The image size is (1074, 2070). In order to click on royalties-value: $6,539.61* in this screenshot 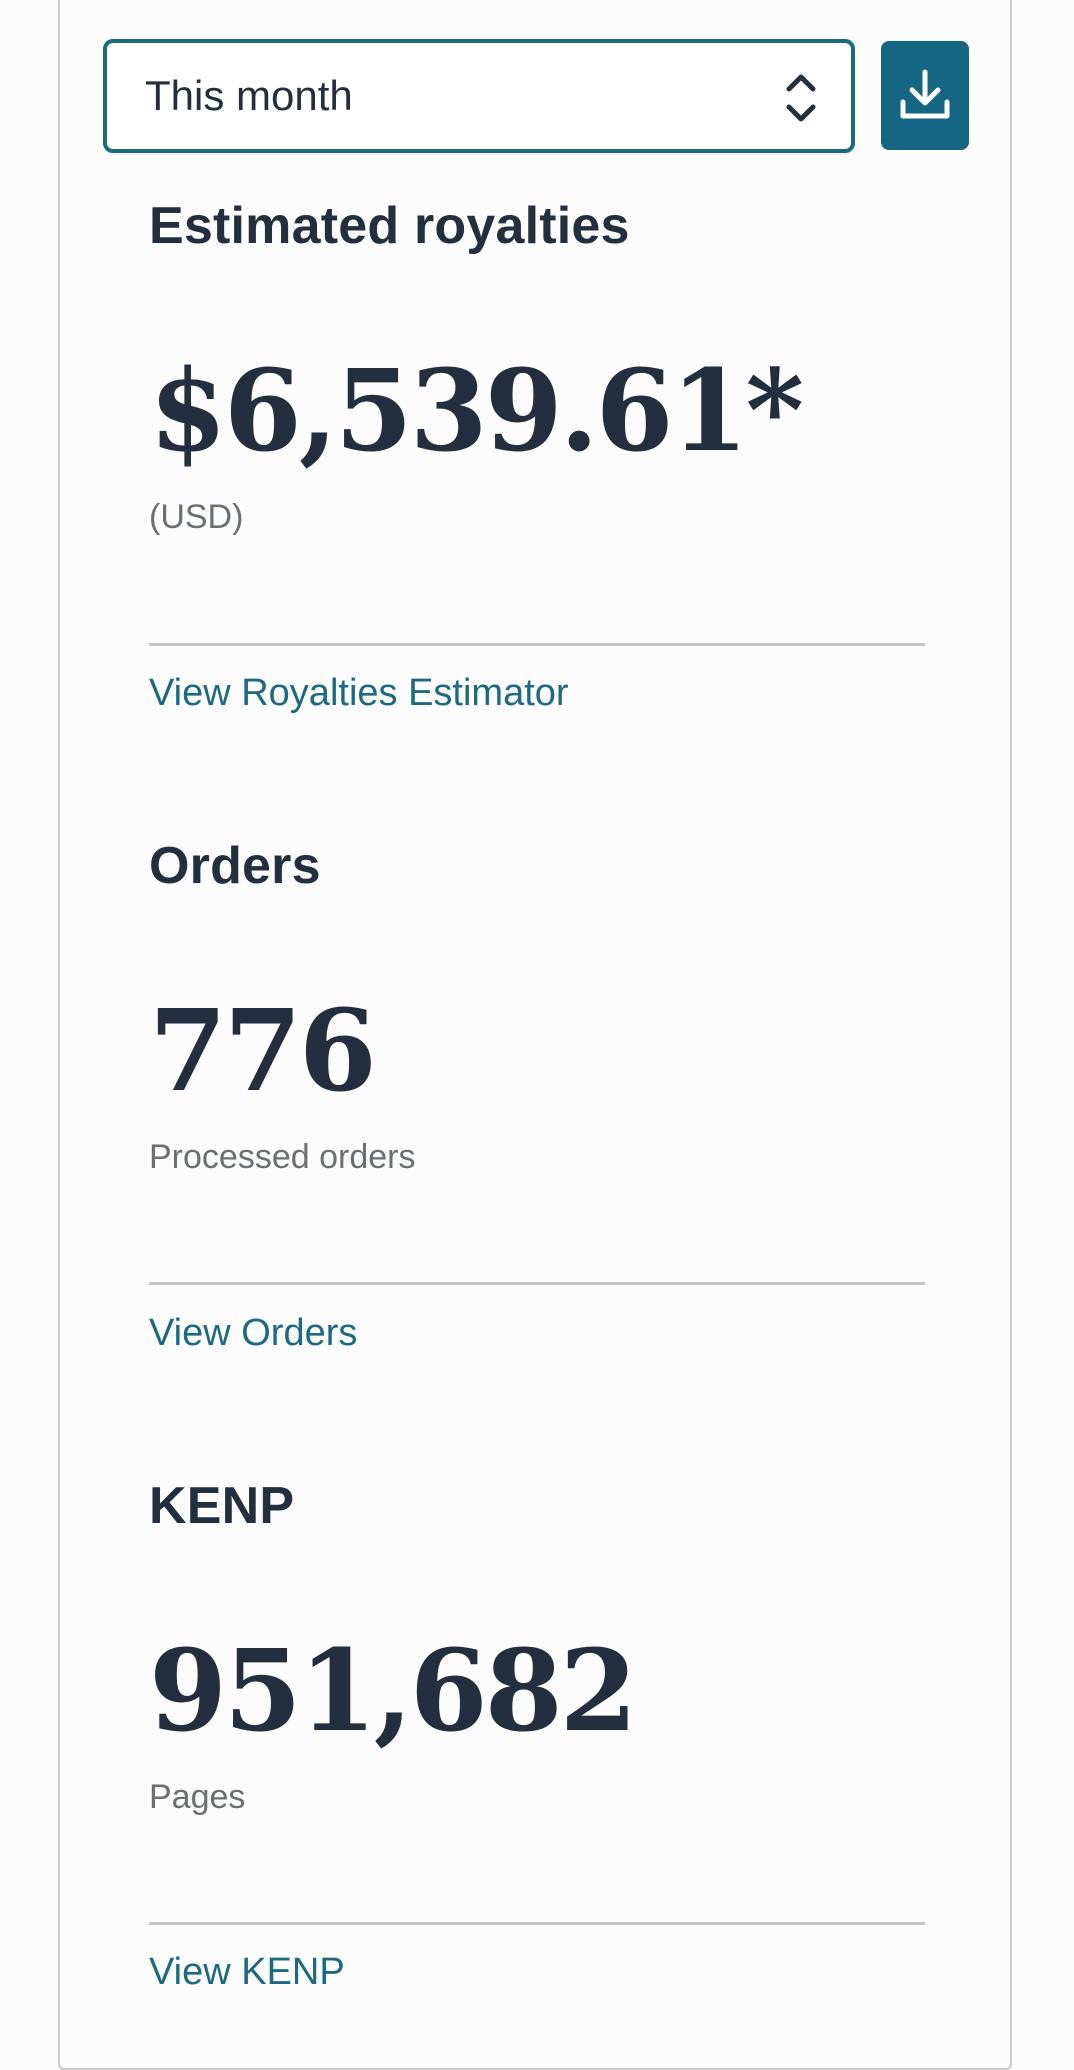, I will do `click(476, 411)`.